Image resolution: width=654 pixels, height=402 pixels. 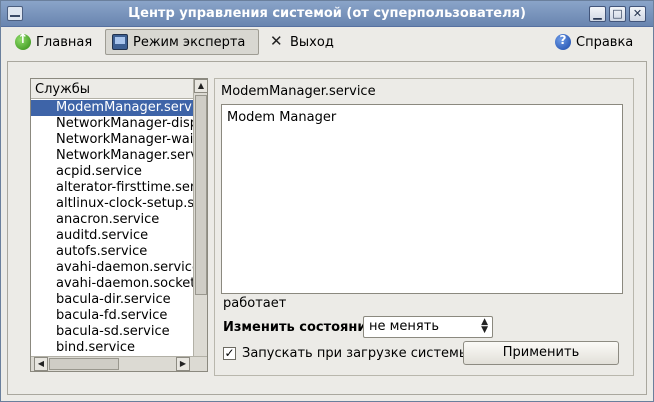 I want to click on expert-mode-button: Режим эксперта, so click(x=182, y=42).